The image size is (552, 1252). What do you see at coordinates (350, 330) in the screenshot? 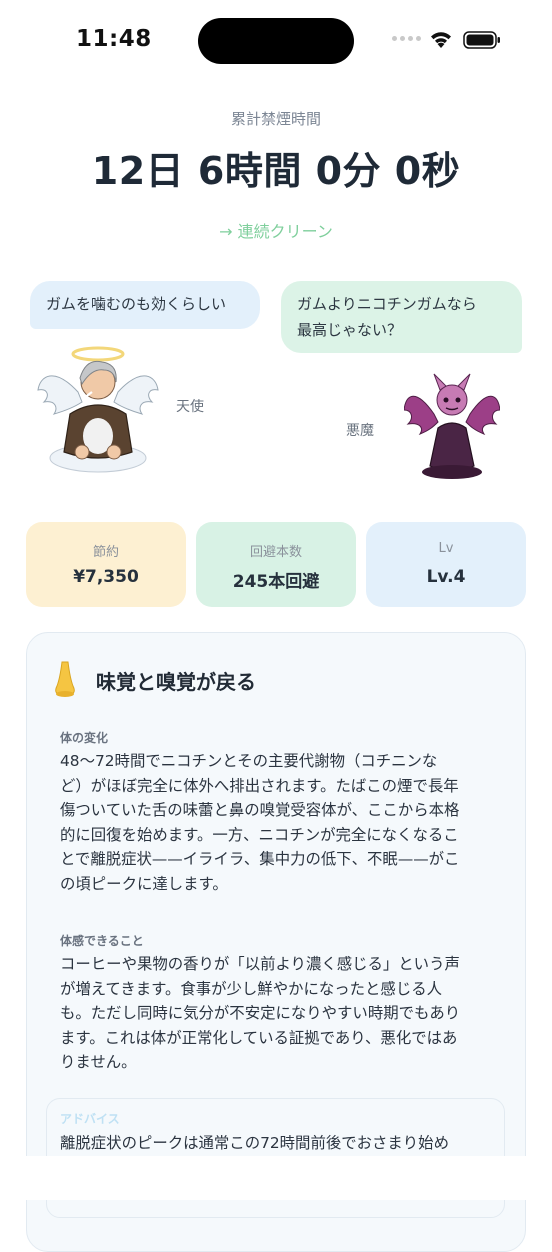
I see `devil-speech-line2: 最高じゃない？` at bounding box center [350, 330].